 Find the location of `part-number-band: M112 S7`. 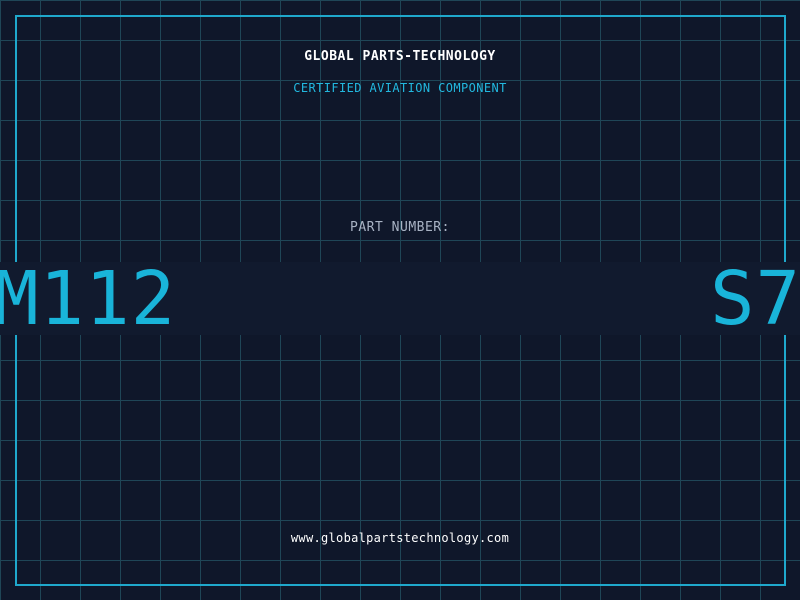

part-number-band: M112 S7 is located at coordinates (400, 298).